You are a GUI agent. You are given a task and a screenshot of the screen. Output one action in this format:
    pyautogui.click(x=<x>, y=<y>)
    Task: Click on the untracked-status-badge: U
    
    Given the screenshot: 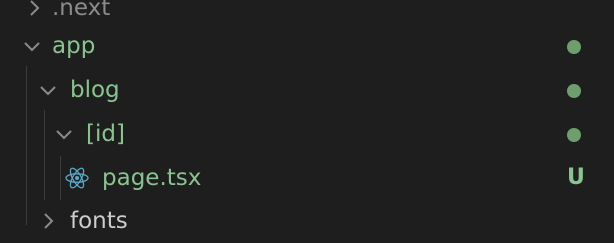 What is the action you would take?
    pyautogui.click(x=576, y=177)
    